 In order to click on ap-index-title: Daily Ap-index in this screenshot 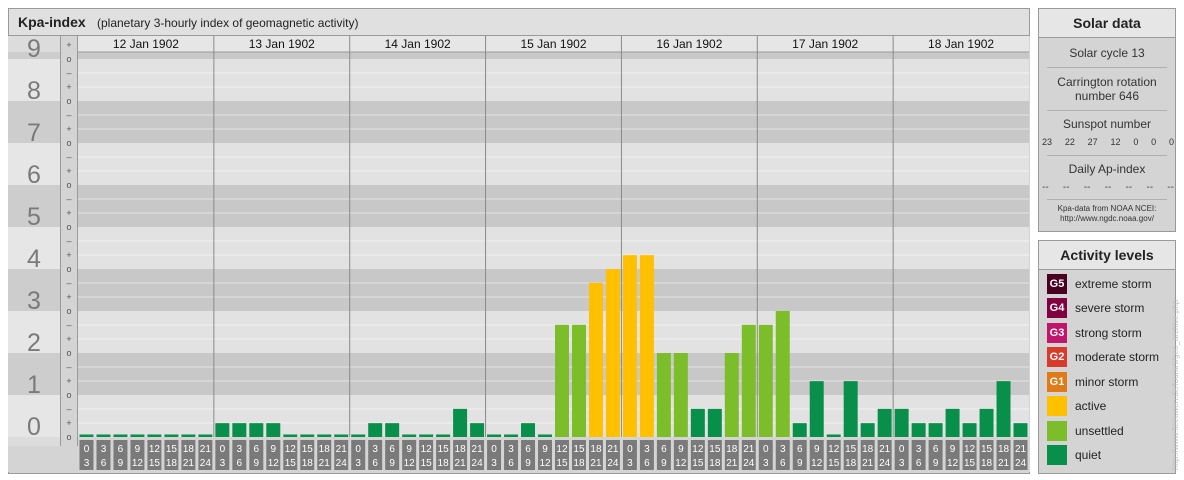, I will do `click(1107, 169)`.